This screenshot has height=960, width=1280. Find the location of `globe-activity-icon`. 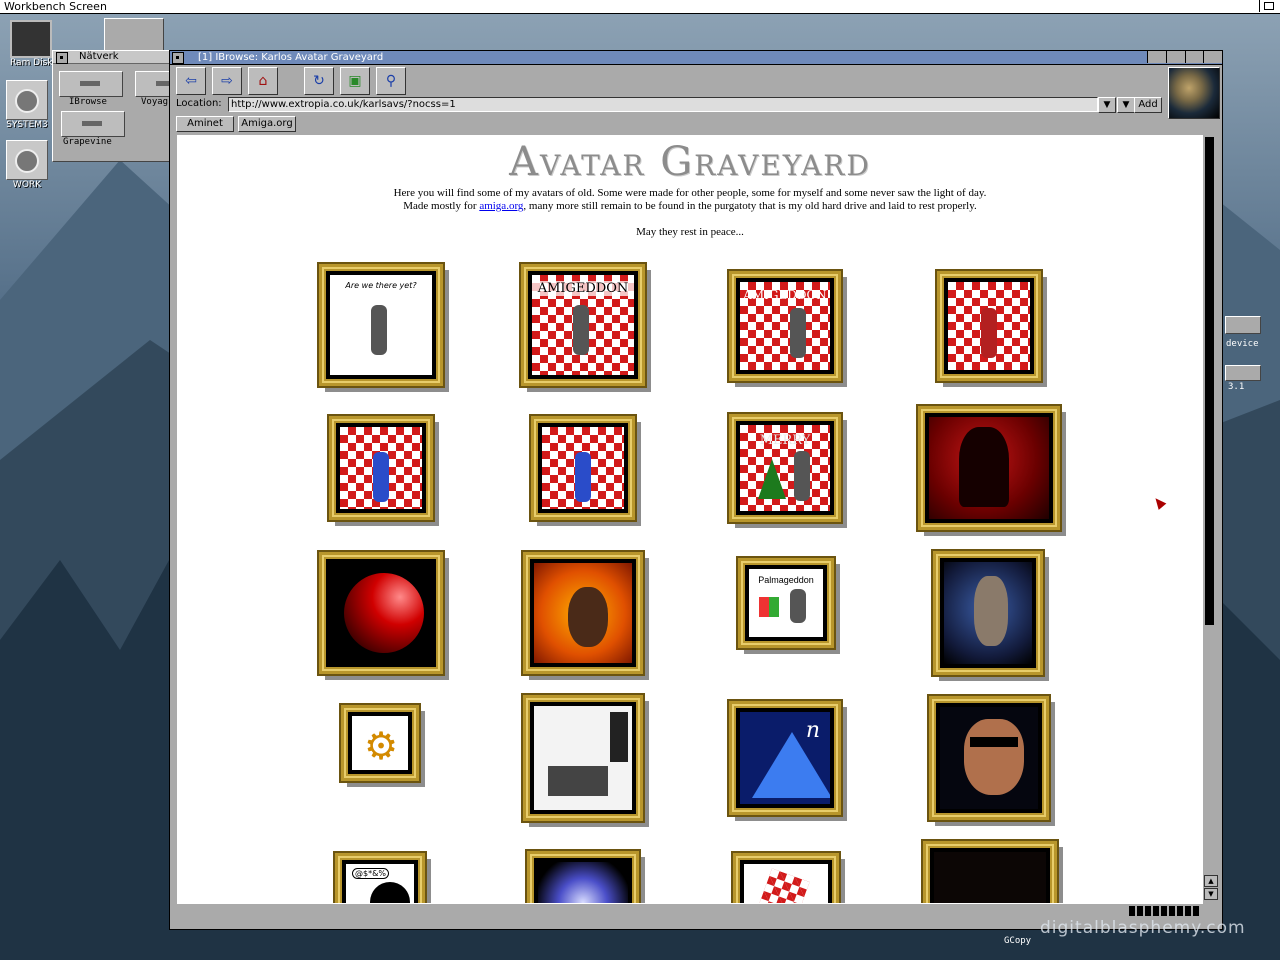

globe-activity-icon is located at coordinates (1194, 93).